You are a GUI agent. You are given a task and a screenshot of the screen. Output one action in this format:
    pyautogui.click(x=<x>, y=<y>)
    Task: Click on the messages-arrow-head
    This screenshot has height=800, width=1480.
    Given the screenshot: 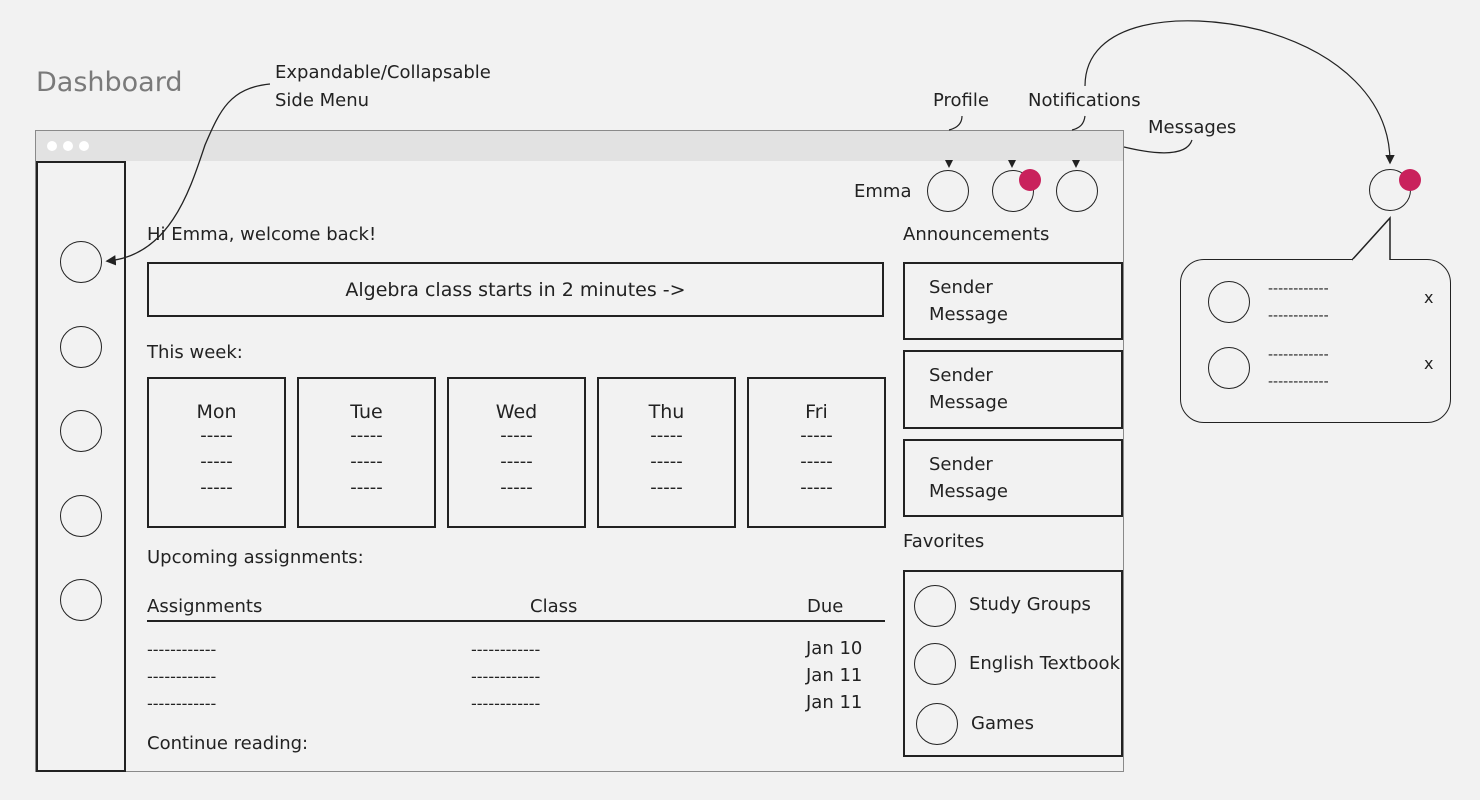 What is the action you would take?
    pyautogui.click(x=1076, y=164)
    